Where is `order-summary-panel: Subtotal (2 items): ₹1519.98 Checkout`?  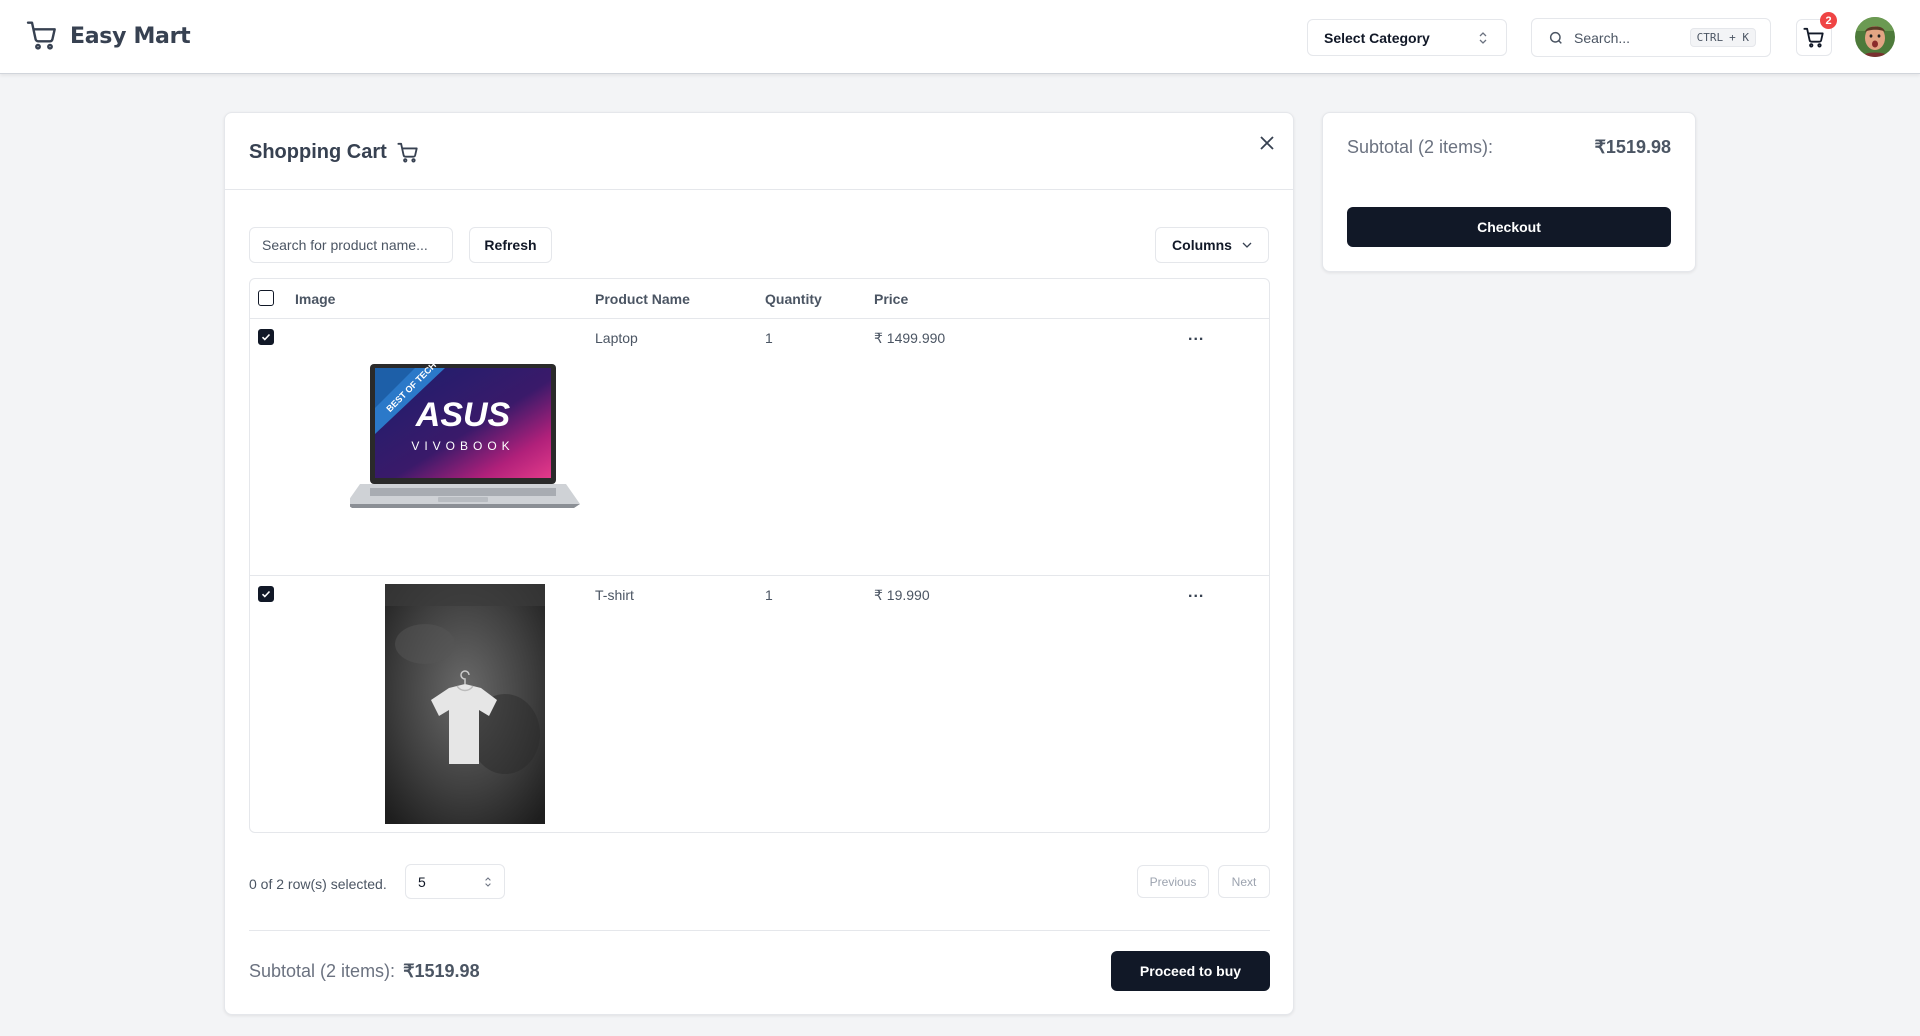
order-summary-panel: Subtotal (2 items): ₹1519.98 Checkout is located at coordinates (1509, 192).